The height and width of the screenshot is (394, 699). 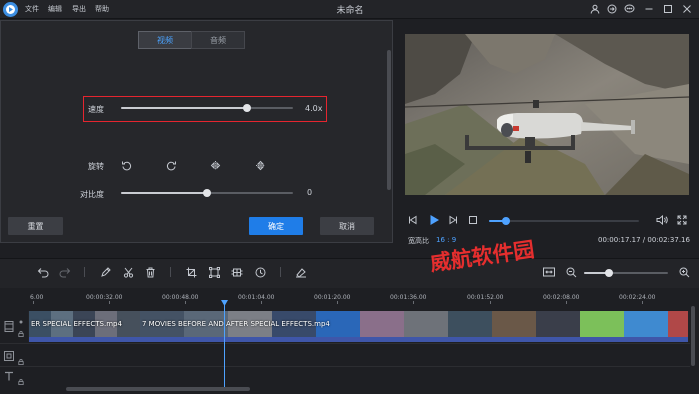 I want to click on maximize-icon, so click(x=668, y=9).